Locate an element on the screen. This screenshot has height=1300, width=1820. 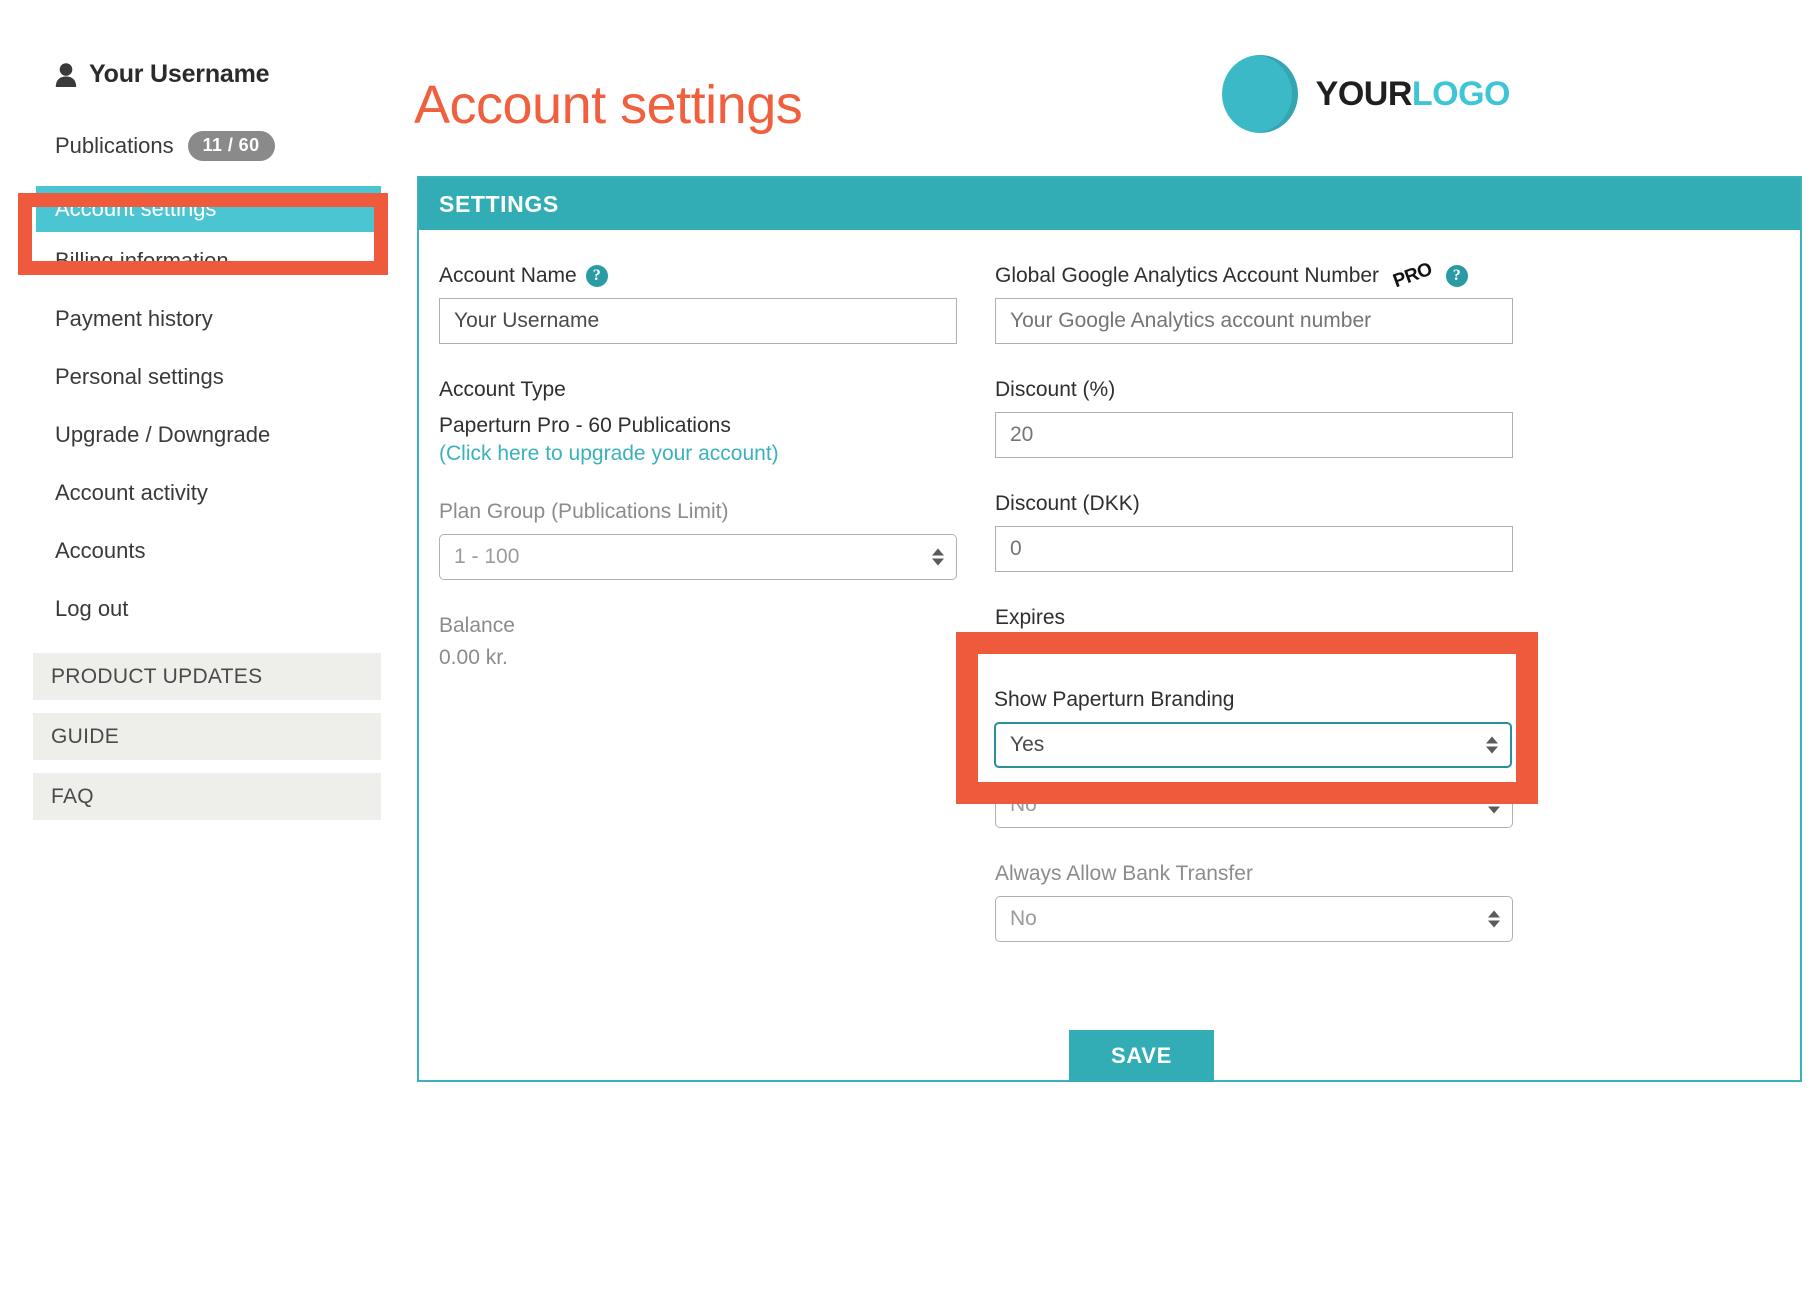
circle-logo-icon is located at coordinates (1259, 94).